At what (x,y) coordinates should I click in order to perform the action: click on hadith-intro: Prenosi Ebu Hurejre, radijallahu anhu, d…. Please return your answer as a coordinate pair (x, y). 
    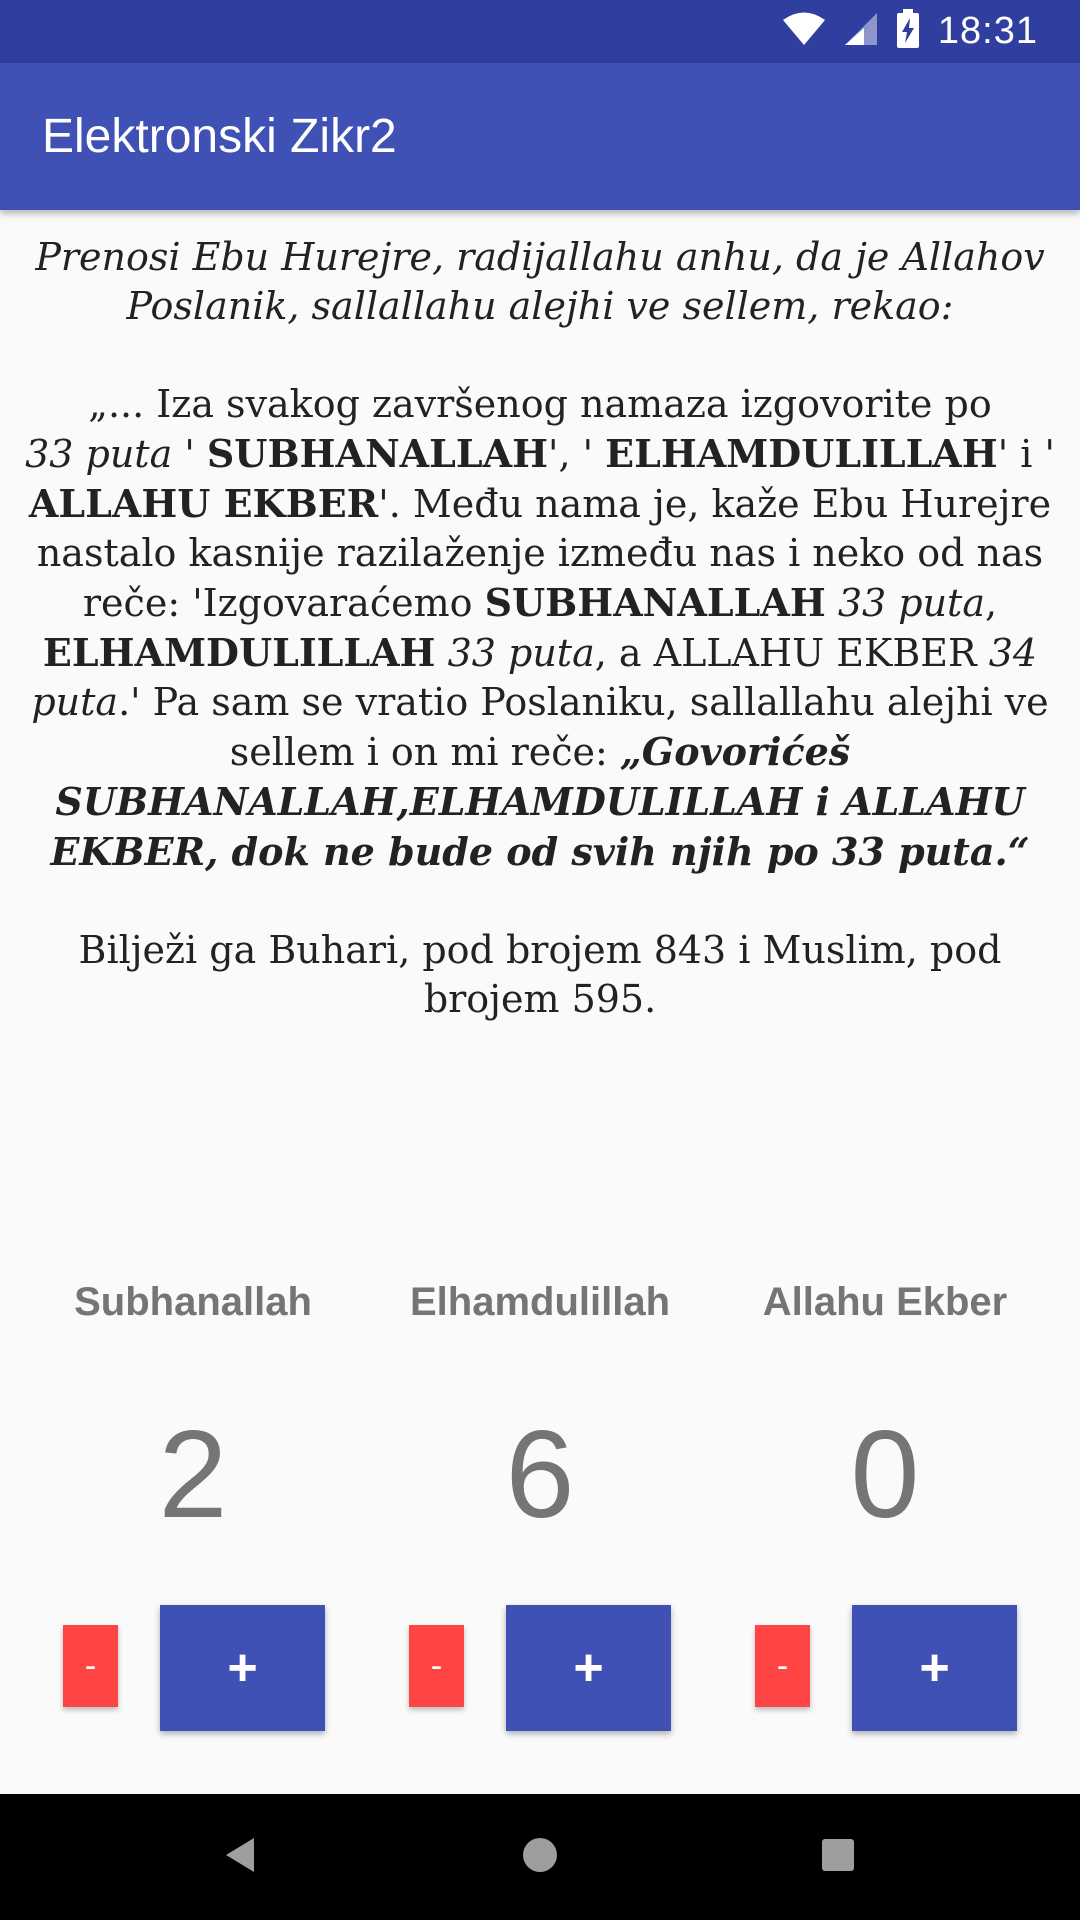
    Looking at the image, I should click on (540, 281).